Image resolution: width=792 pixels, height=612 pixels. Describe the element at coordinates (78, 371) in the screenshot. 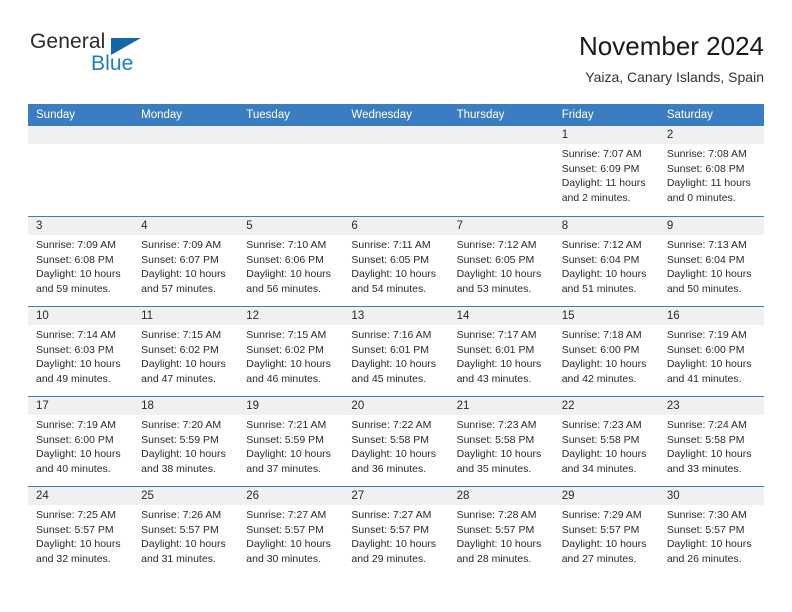

I see `daylight-text: Daylight: 10 hours and 49 minutes.` at that location.